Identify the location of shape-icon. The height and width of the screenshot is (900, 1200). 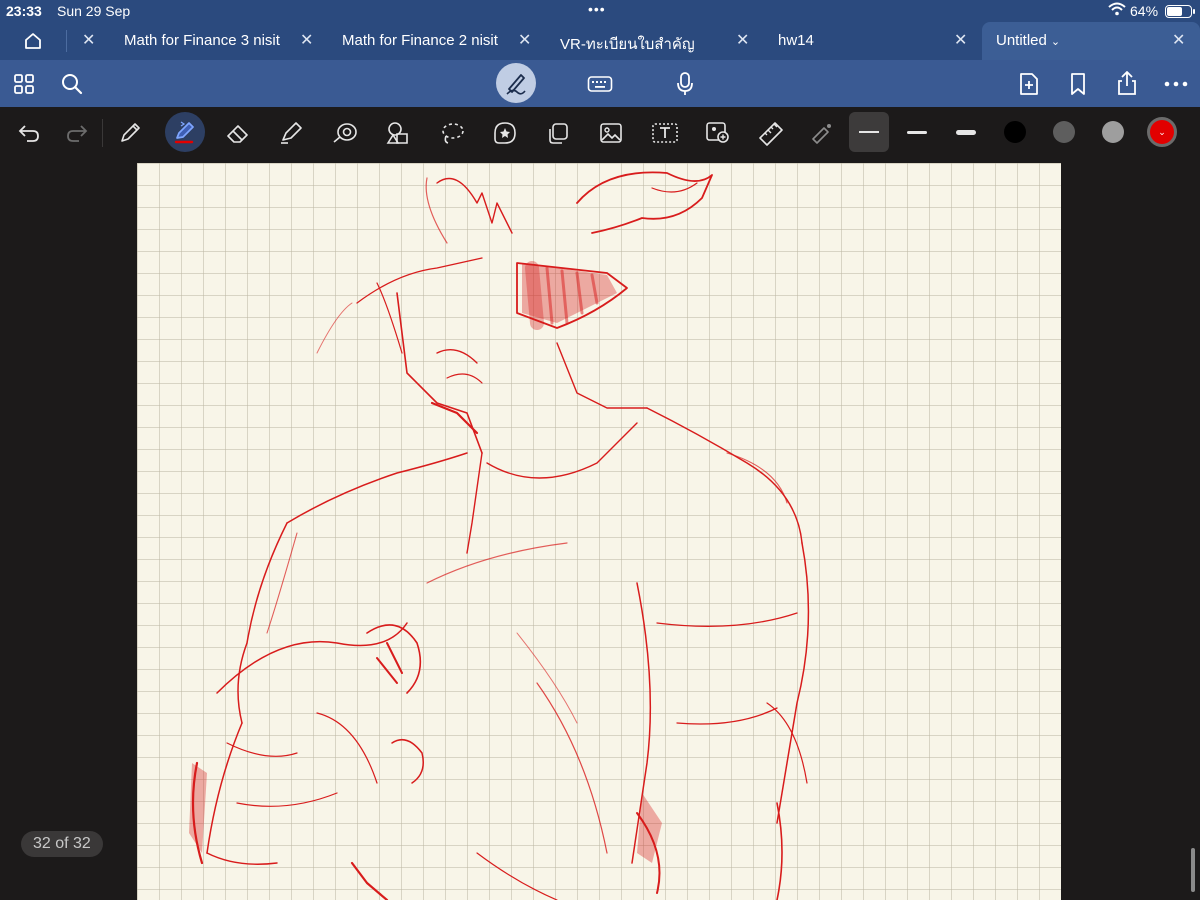
(345, 133).